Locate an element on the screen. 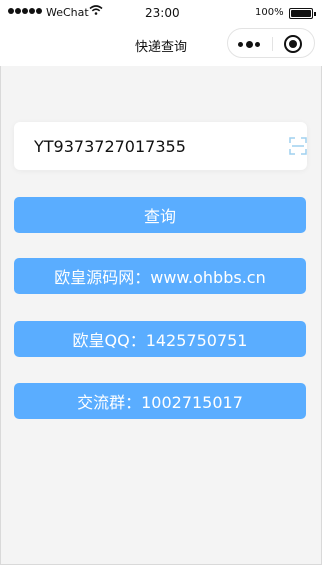  query-button: 查询 is located at coordinates (160, 215).